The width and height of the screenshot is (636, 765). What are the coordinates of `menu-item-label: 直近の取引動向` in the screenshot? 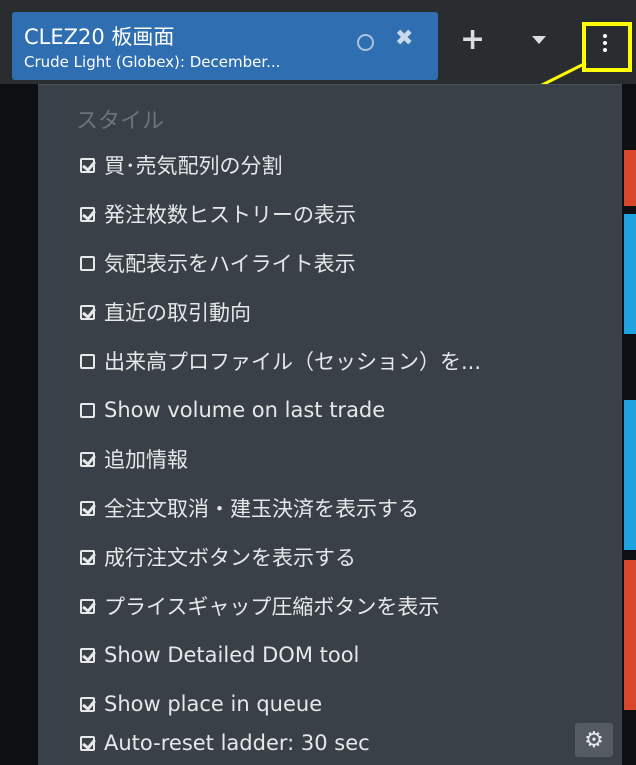 It's located at (177, 313).